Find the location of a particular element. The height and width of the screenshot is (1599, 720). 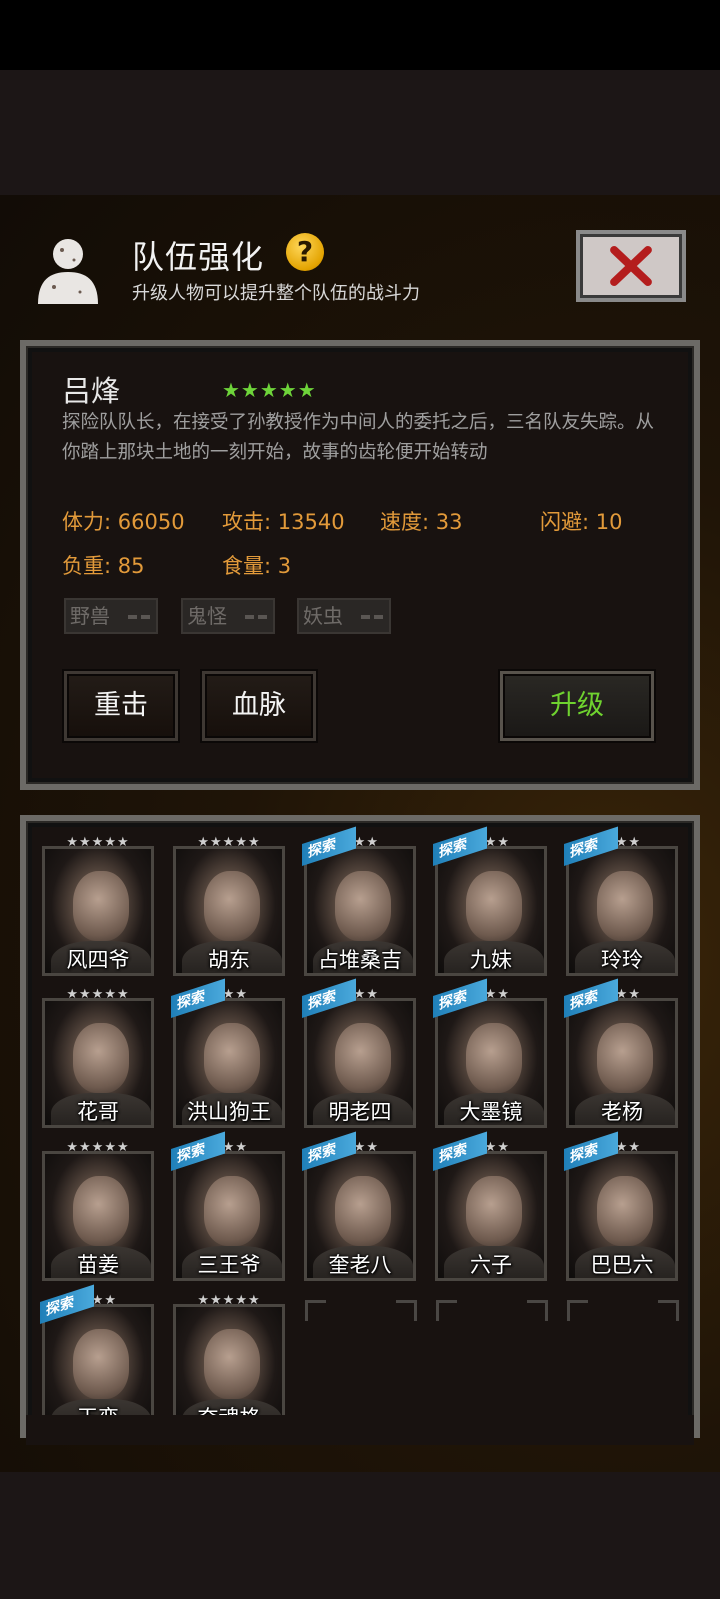

roster-card: ★★★ 探索 奎老八 is located at coordinates (359, 1206).